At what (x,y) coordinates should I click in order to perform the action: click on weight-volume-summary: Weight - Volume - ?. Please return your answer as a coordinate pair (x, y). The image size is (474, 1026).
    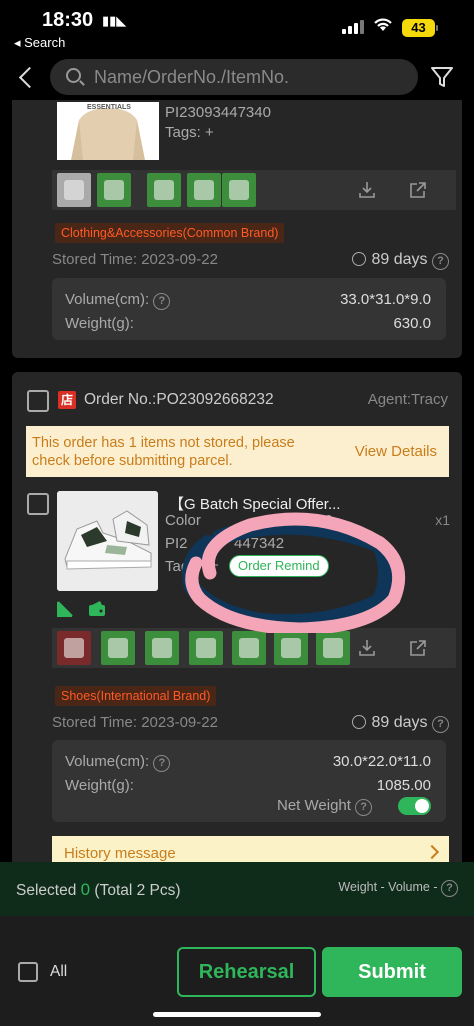
    Looking at the image, I should click on (398, 888).